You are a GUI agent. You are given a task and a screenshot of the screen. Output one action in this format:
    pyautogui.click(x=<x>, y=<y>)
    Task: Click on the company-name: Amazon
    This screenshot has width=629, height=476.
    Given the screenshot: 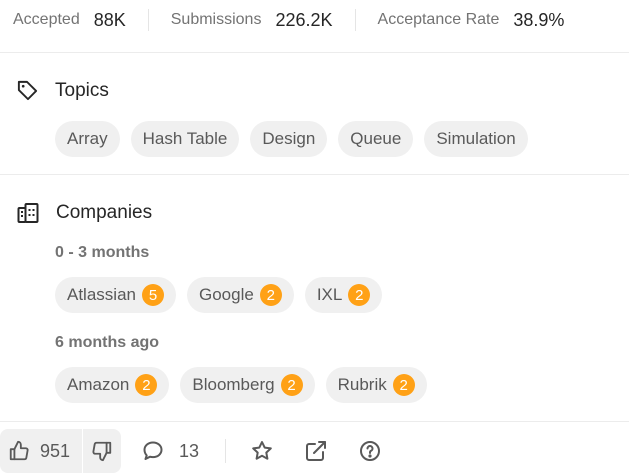 What is the action you would take?
    pyautogui.click(x=98, y=384)
    